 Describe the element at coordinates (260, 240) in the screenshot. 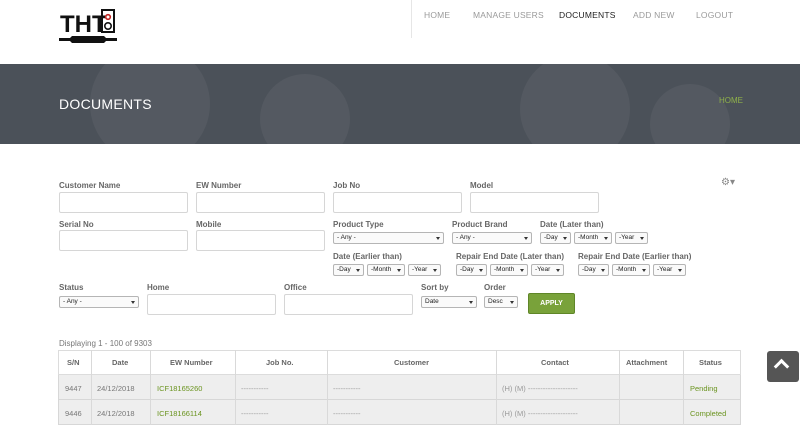

I see `mobile-input` at that location.